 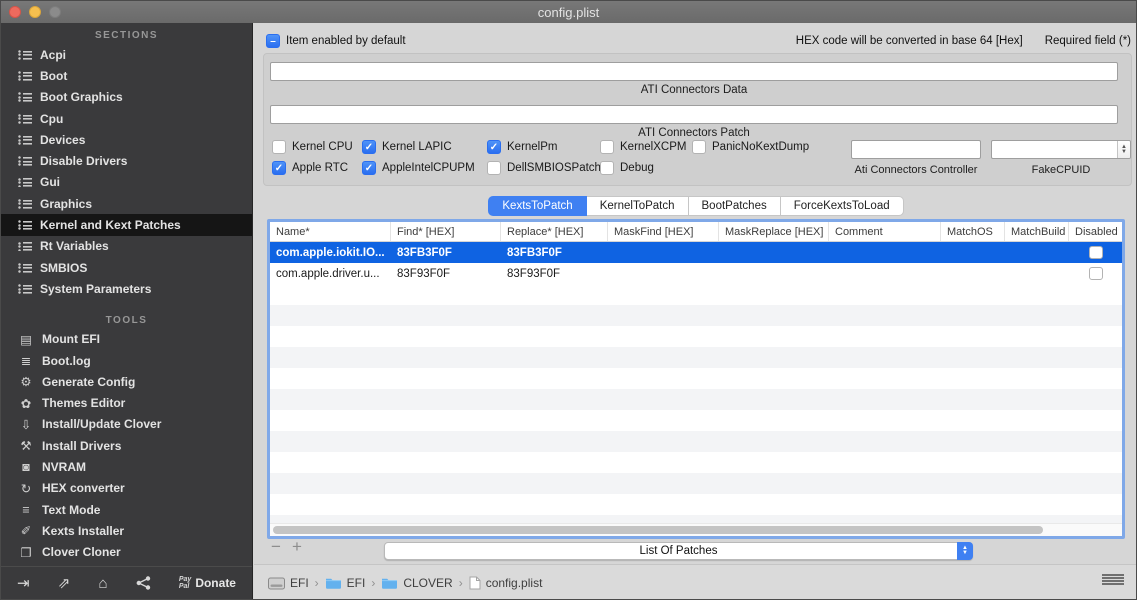 What do you see at coordinates (916, 149) in the screenshot?
I see `ati-connectors-controller-input` at bounding box center [916, 149].